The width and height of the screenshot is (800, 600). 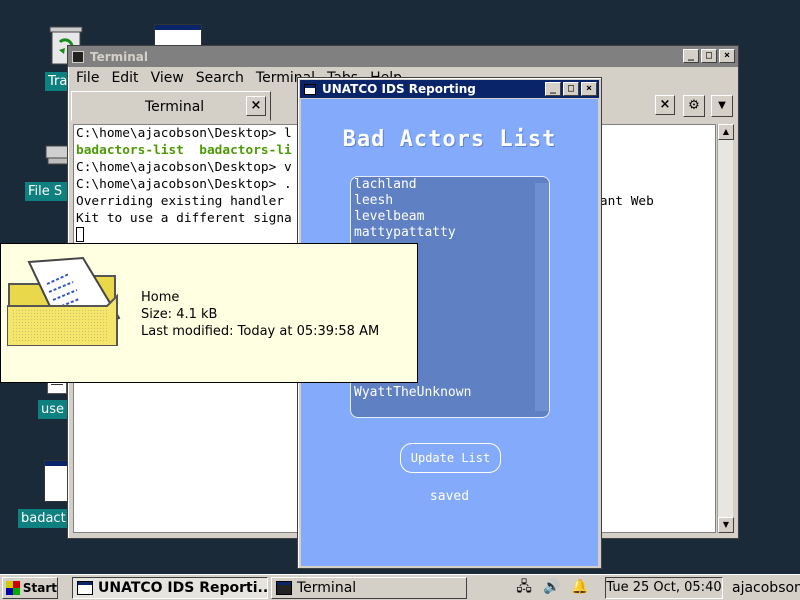 What do you see at coordinates (119, 56) in the screenshot?
I see `terminal-title: Terminal` at bounding box center [119, 56].